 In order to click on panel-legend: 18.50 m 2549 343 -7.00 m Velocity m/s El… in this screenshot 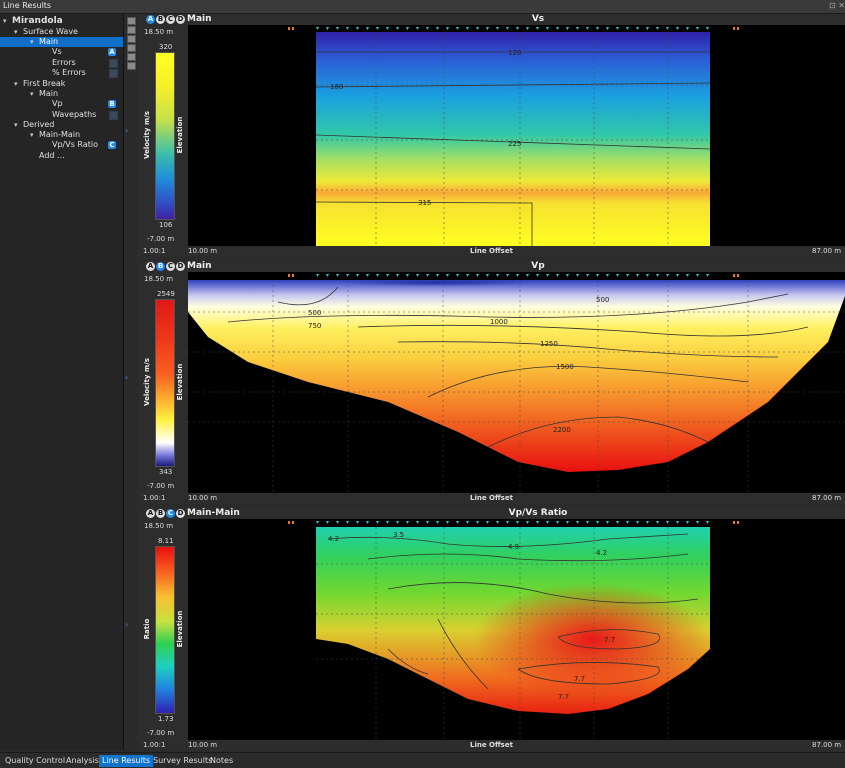, I will do `click(163, 382)`.